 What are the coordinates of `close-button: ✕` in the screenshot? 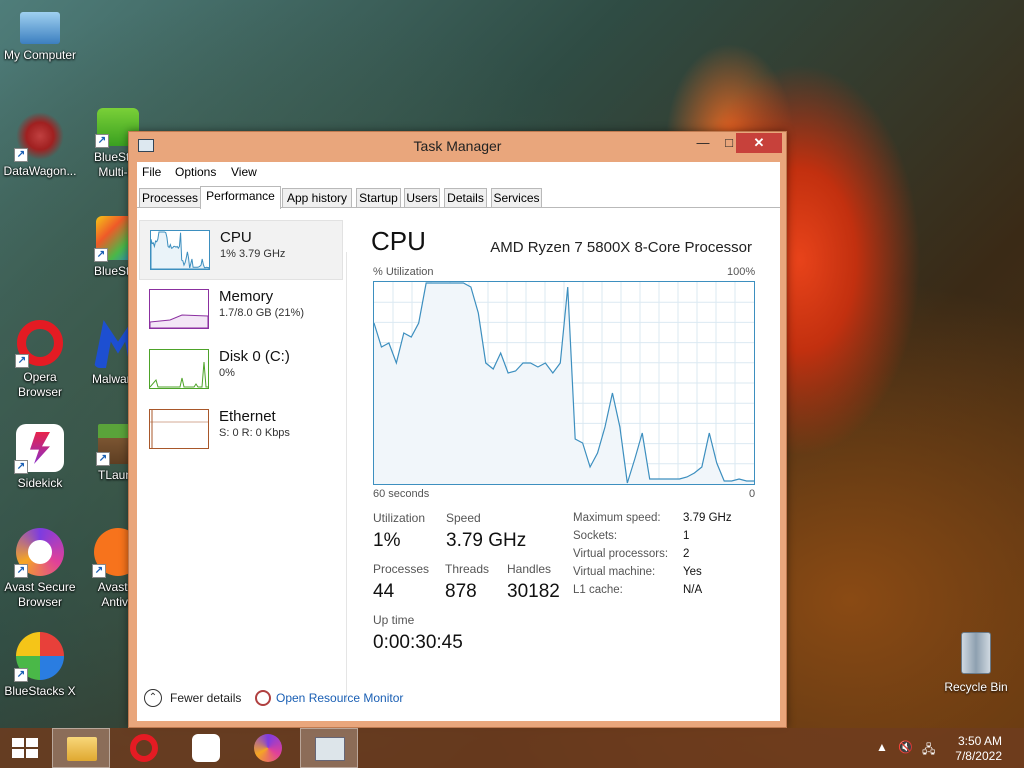 It's located at (759, 143).